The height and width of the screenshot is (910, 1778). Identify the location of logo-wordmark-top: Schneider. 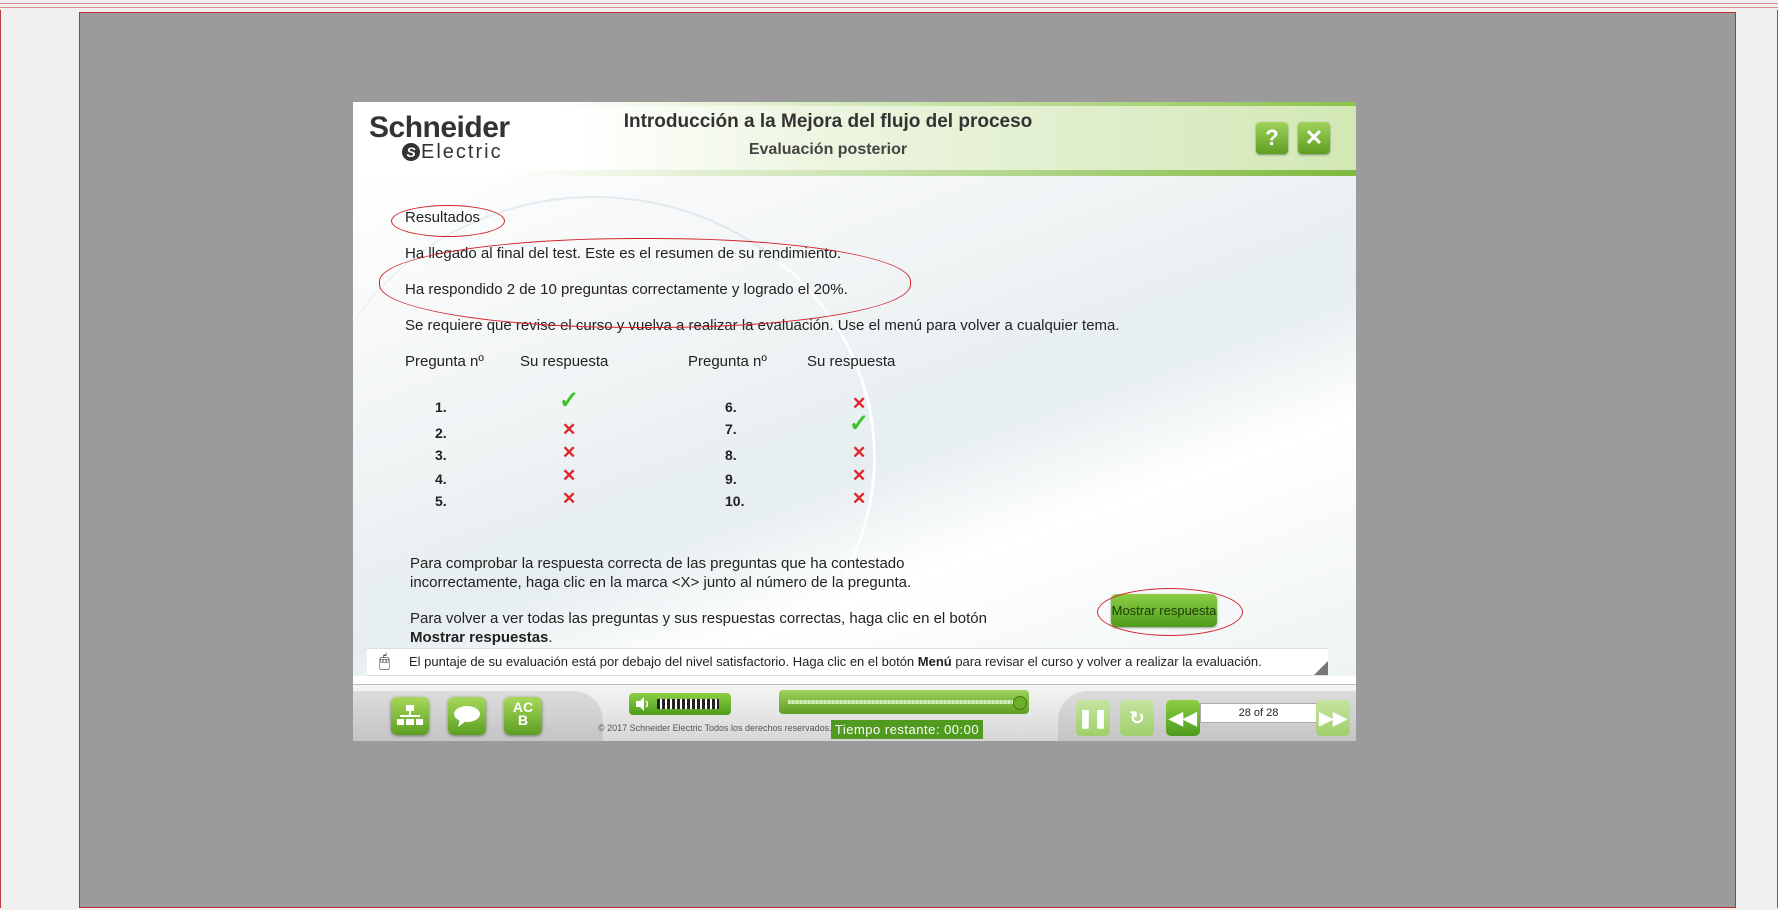
(439, 127).